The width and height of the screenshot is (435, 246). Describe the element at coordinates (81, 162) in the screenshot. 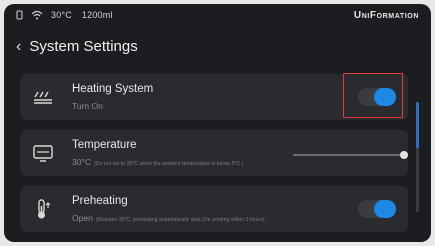

I see `temperature-value: 30°C` at that location.